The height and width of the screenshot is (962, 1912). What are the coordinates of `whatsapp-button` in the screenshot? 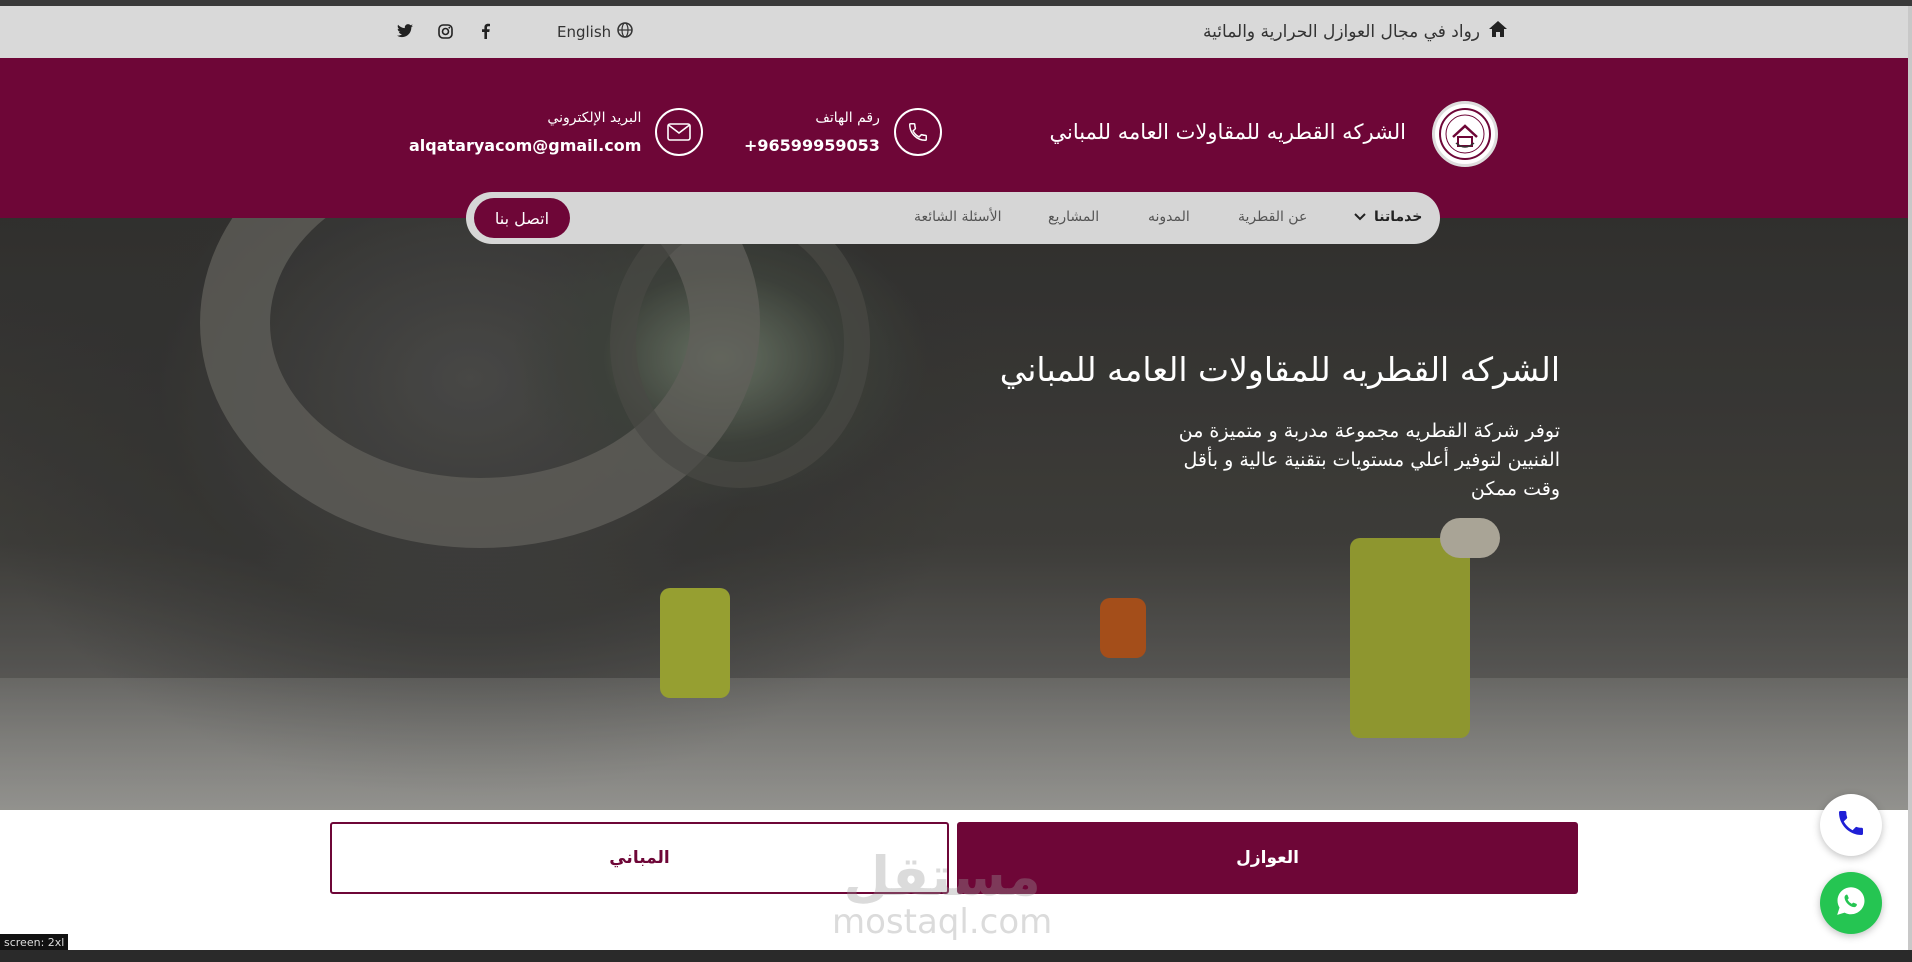 It's located at (1851, 903).